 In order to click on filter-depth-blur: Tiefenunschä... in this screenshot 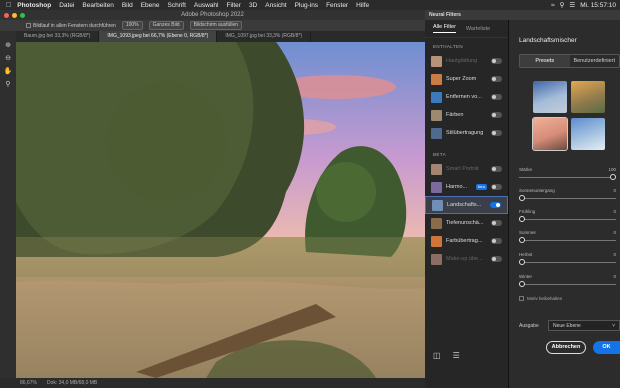, I will do `click(466, 223)`.